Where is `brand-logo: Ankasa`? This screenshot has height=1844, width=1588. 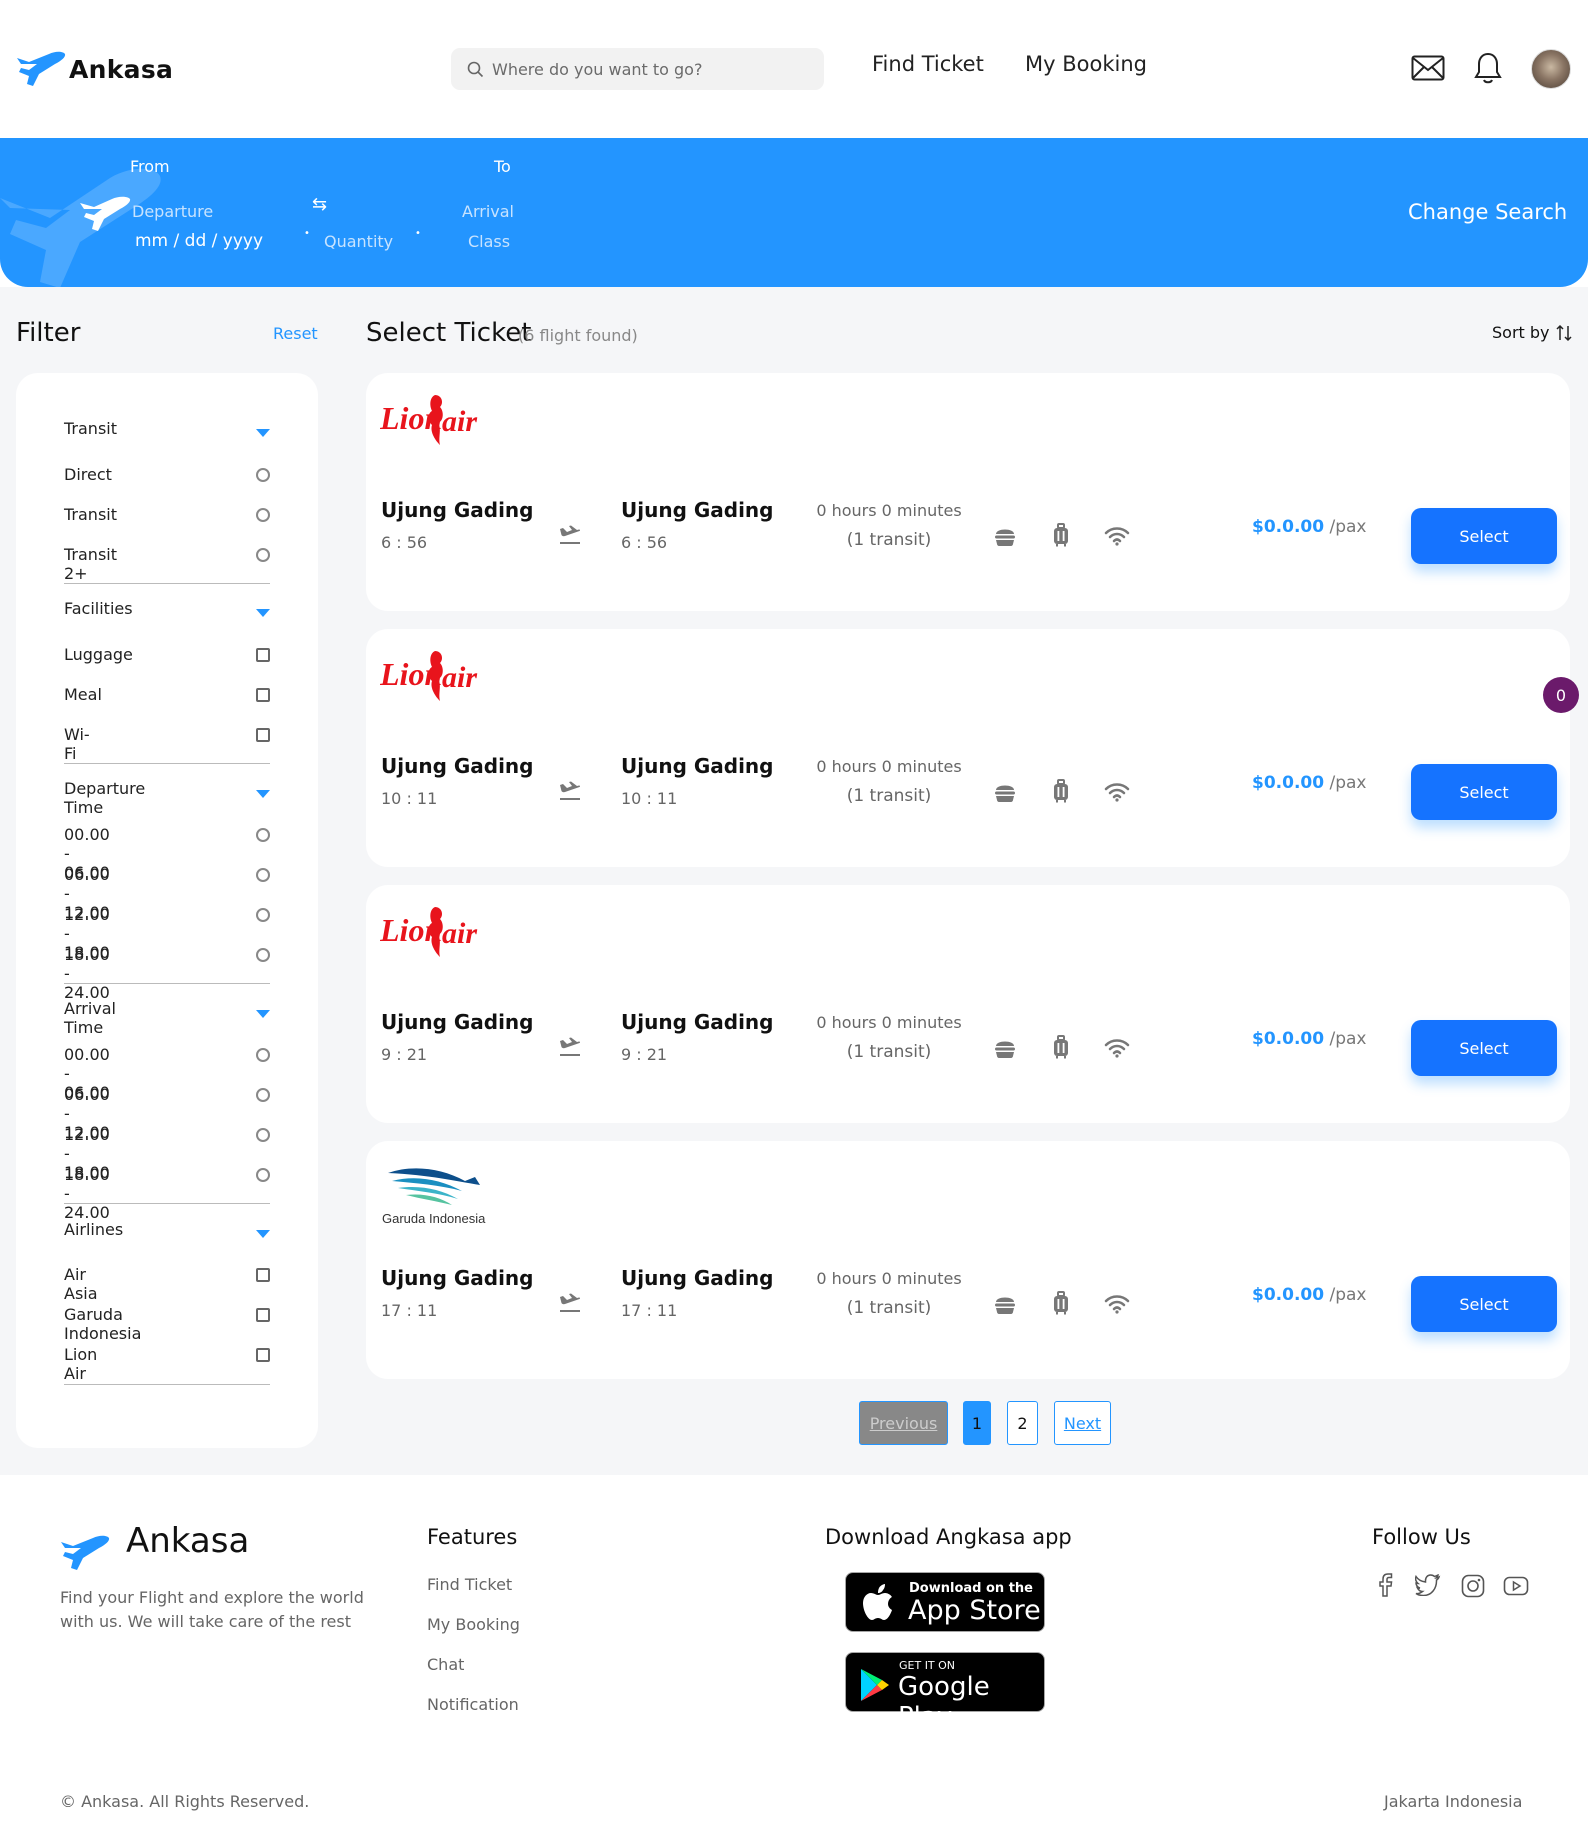
brand-logo: Ankasa is located at coordinates (94, 69).